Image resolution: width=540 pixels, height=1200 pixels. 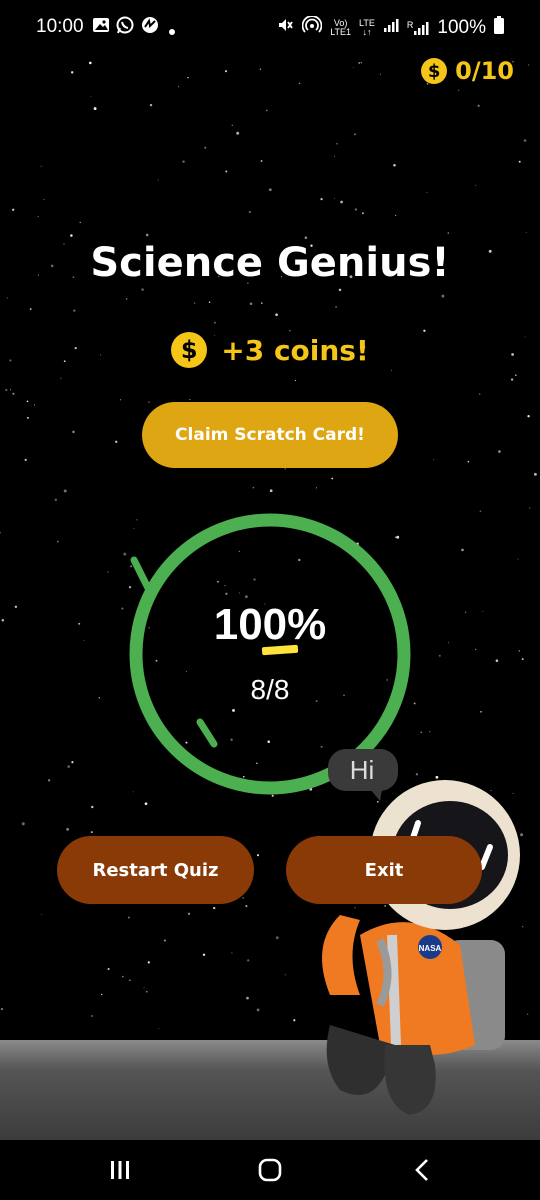 I want to click on lte-indicator: LTE ↓↑, so click(x=367, y=28).